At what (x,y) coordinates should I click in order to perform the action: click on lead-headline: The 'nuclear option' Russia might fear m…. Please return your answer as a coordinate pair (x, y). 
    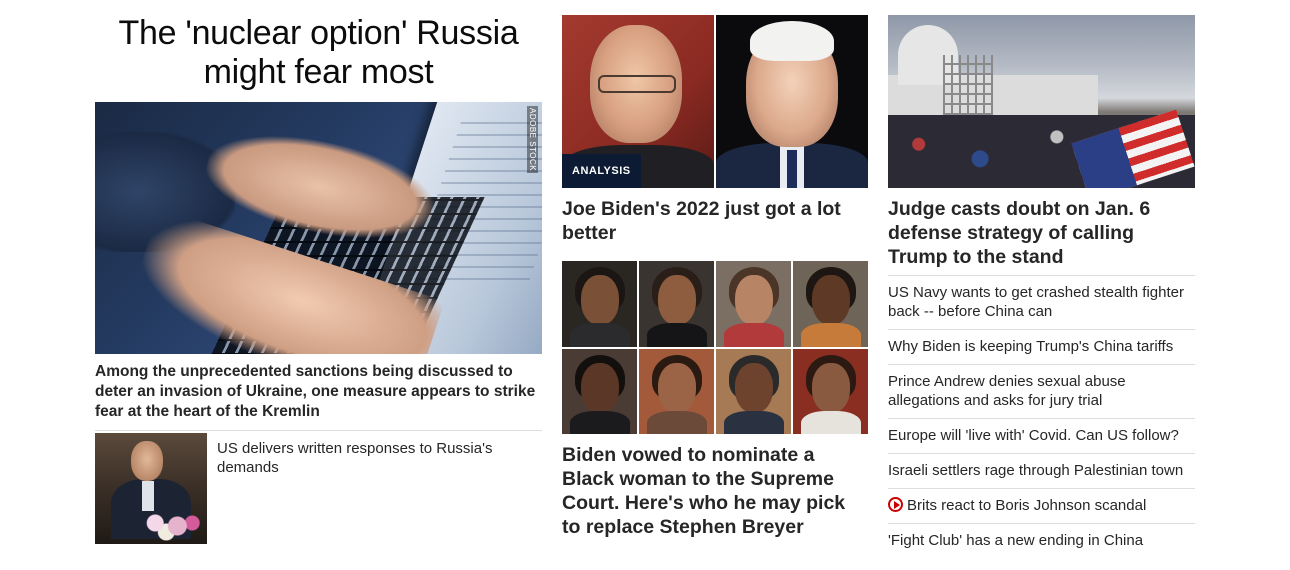
    Looking at the image, I should click on (318, 53).